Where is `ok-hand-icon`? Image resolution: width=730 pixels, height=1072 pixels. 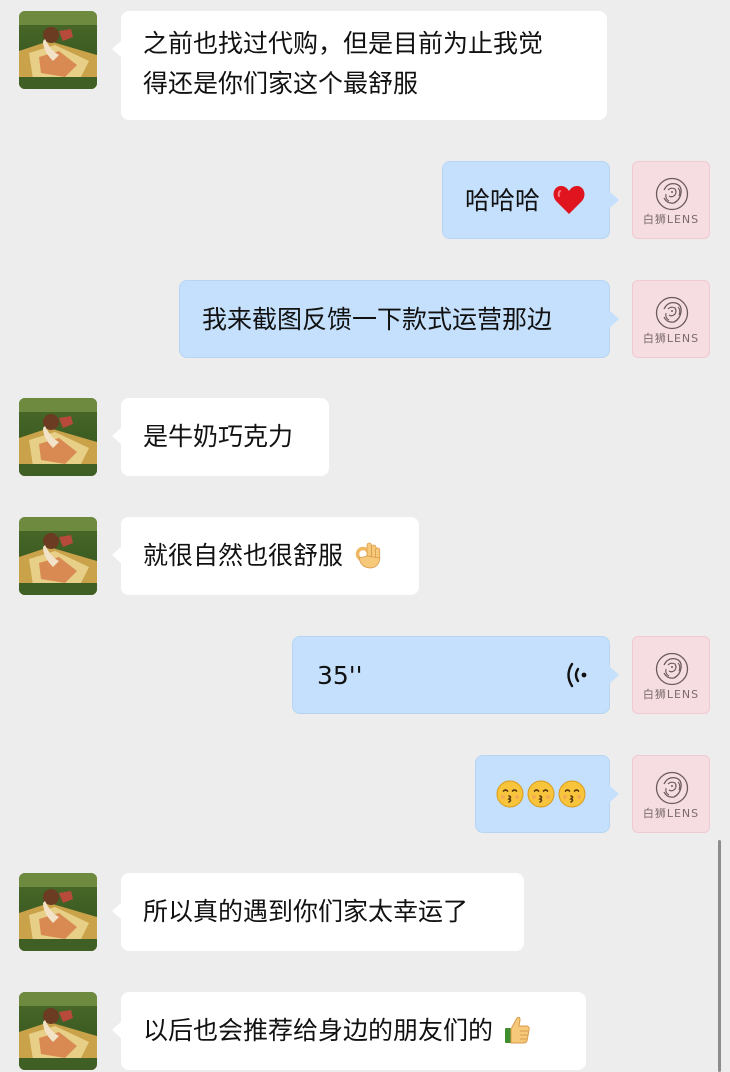
ok-hand-icon is located at coordinates (368, 557).